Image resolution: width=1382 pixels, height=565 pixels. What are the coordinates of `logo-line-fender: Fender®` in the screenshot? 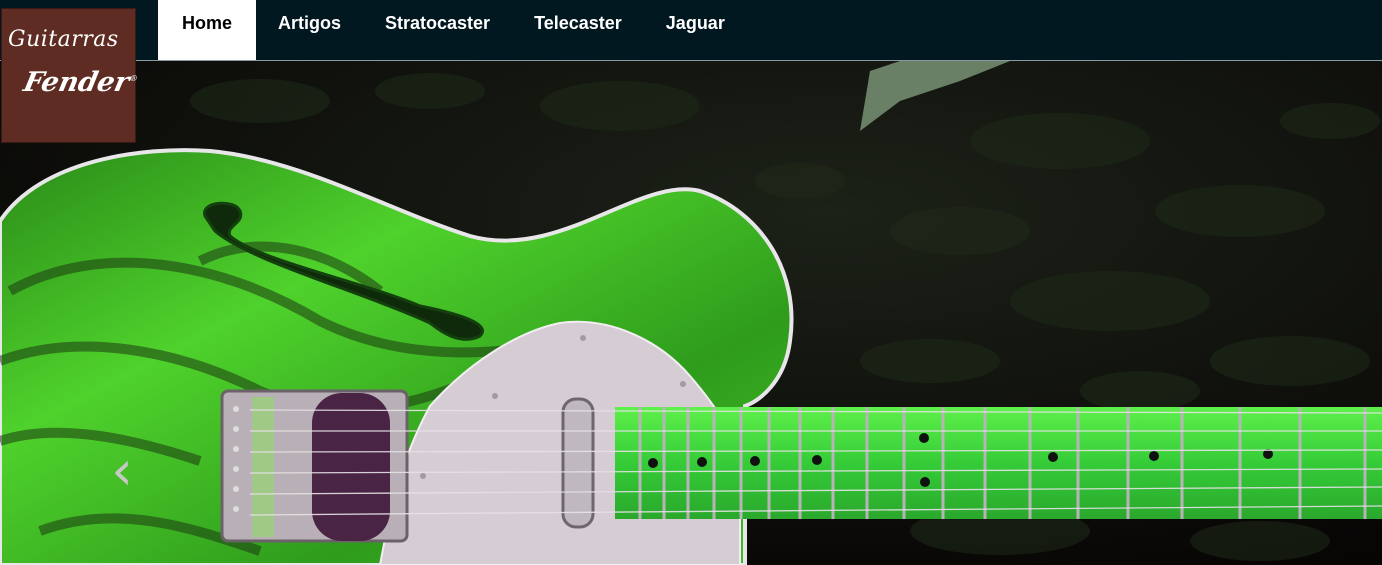 It's located at (79, 82).